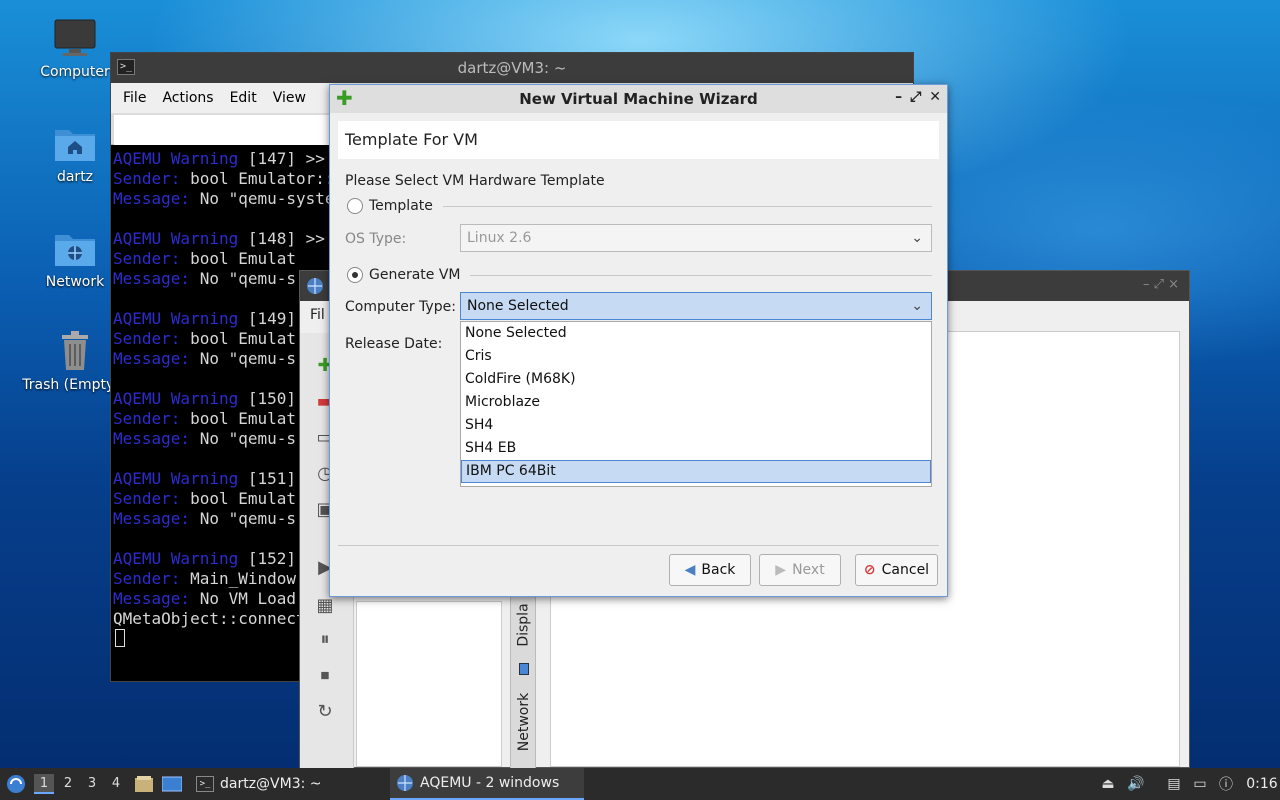 This screenshot has width=1280, height=800. What do you see at coordinates (524, 669) in the screenshot?
I see `display-icon` at bounding box center [524, 669].